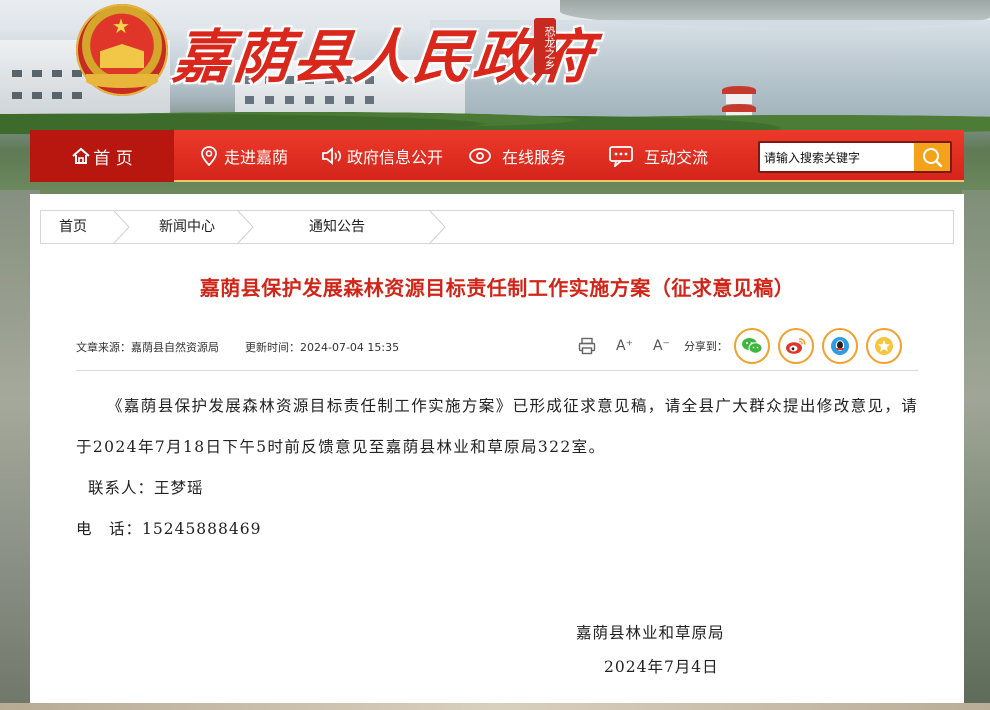  What do you see at coordinates (113, 158) in the screenshot?
I see `nav-home-label: 首 页` at bounding box center [113, 158].